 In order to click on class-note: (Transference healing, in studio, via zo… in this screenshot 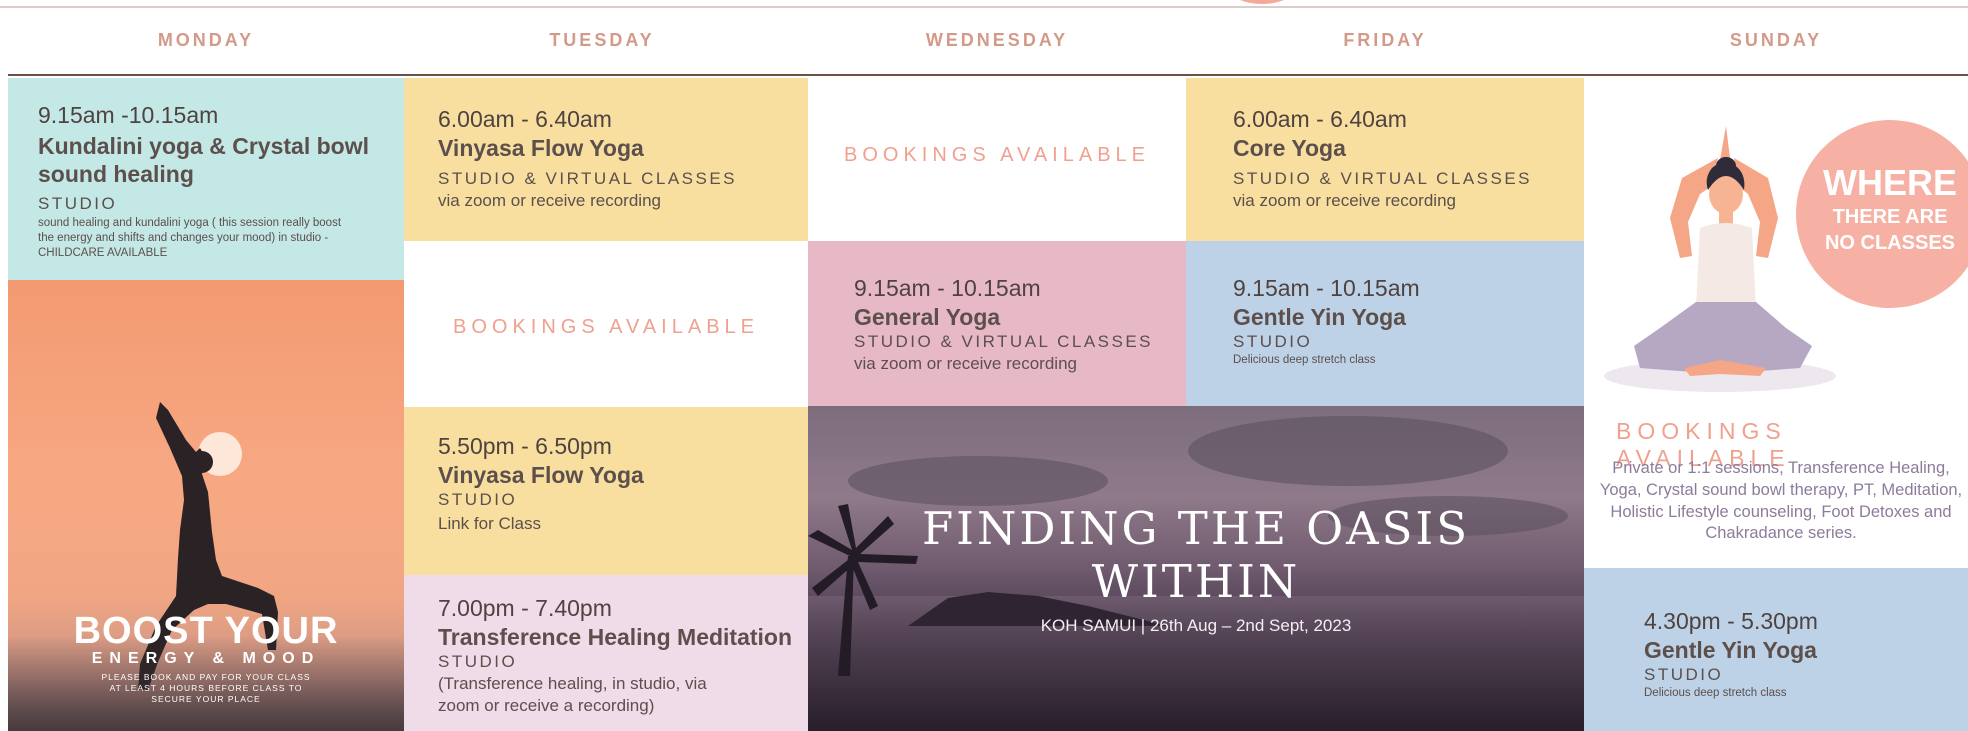, I will do `click(572, 694)`.